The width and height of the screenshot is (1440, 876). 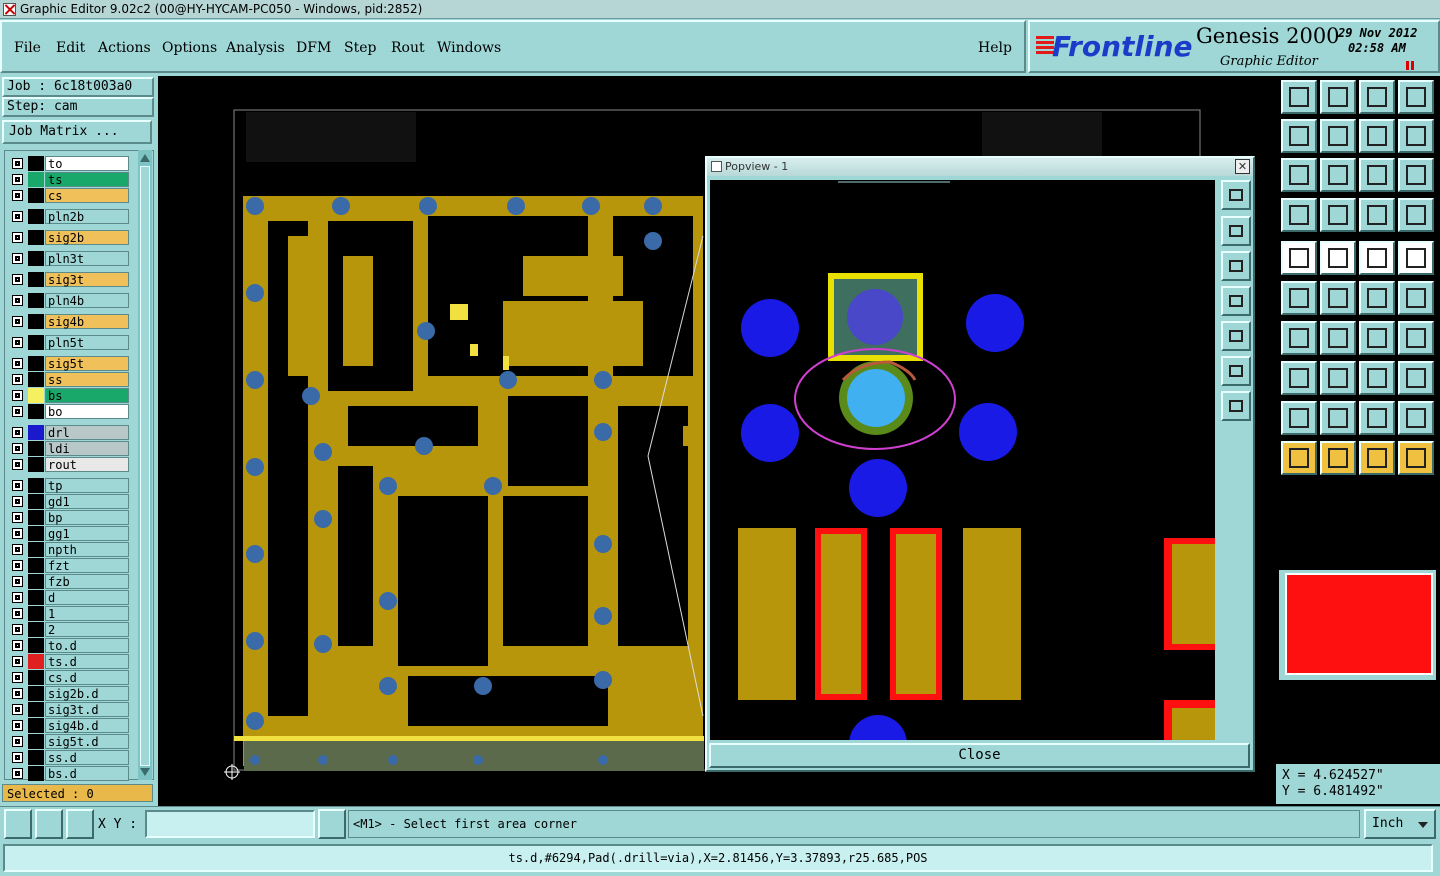 What do you see at coordinates (1236, 301) in the screenshot?
I see `popview-tool-left` at bounding box center [1236, 301].